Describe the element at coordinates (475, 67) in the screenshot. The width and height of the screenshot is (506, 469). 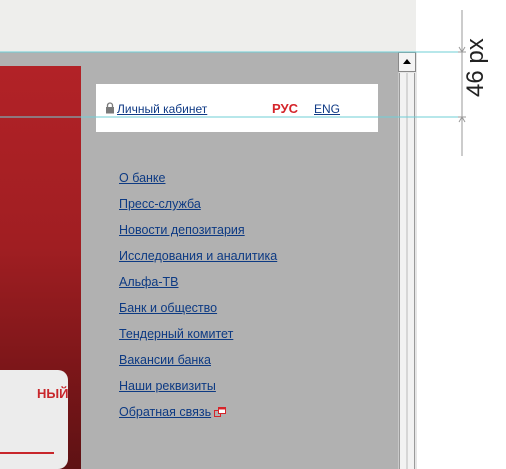
I see `dimension-label: 46 px` at that location.